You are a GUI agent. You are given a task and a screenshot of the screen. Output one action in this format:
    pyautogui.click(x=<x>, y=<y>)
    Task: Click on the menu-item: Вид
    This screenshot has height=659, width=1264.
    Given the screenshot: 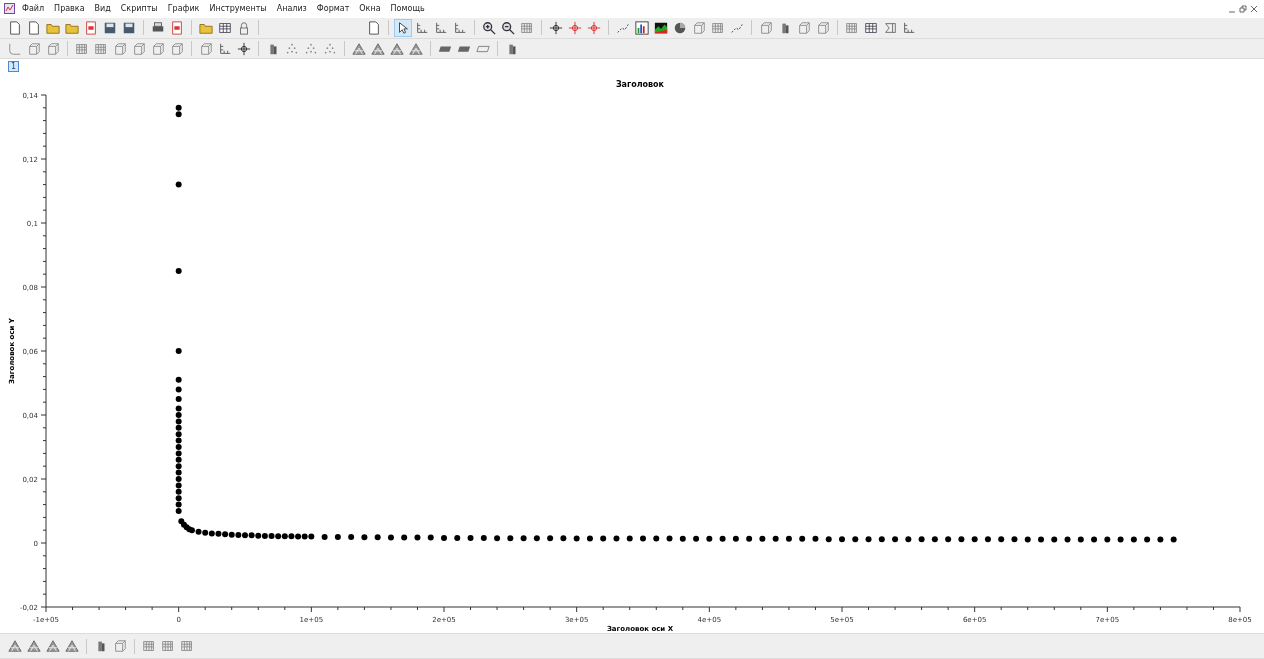 What is the action you would take?
    pyautogui.click(x=102, y=9)
    